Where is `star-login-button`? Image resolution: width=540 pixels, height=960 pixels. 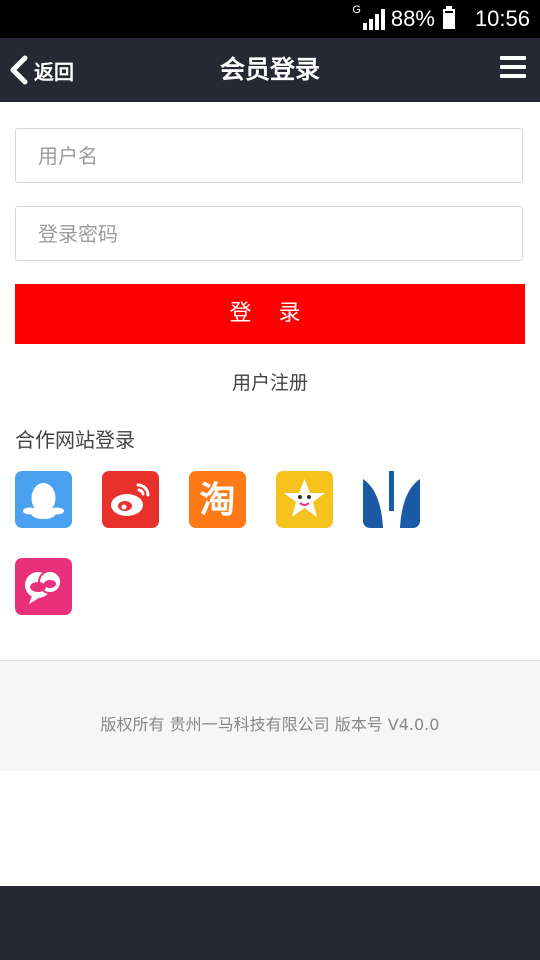
star-login-button is located at coordinates (304, 499).